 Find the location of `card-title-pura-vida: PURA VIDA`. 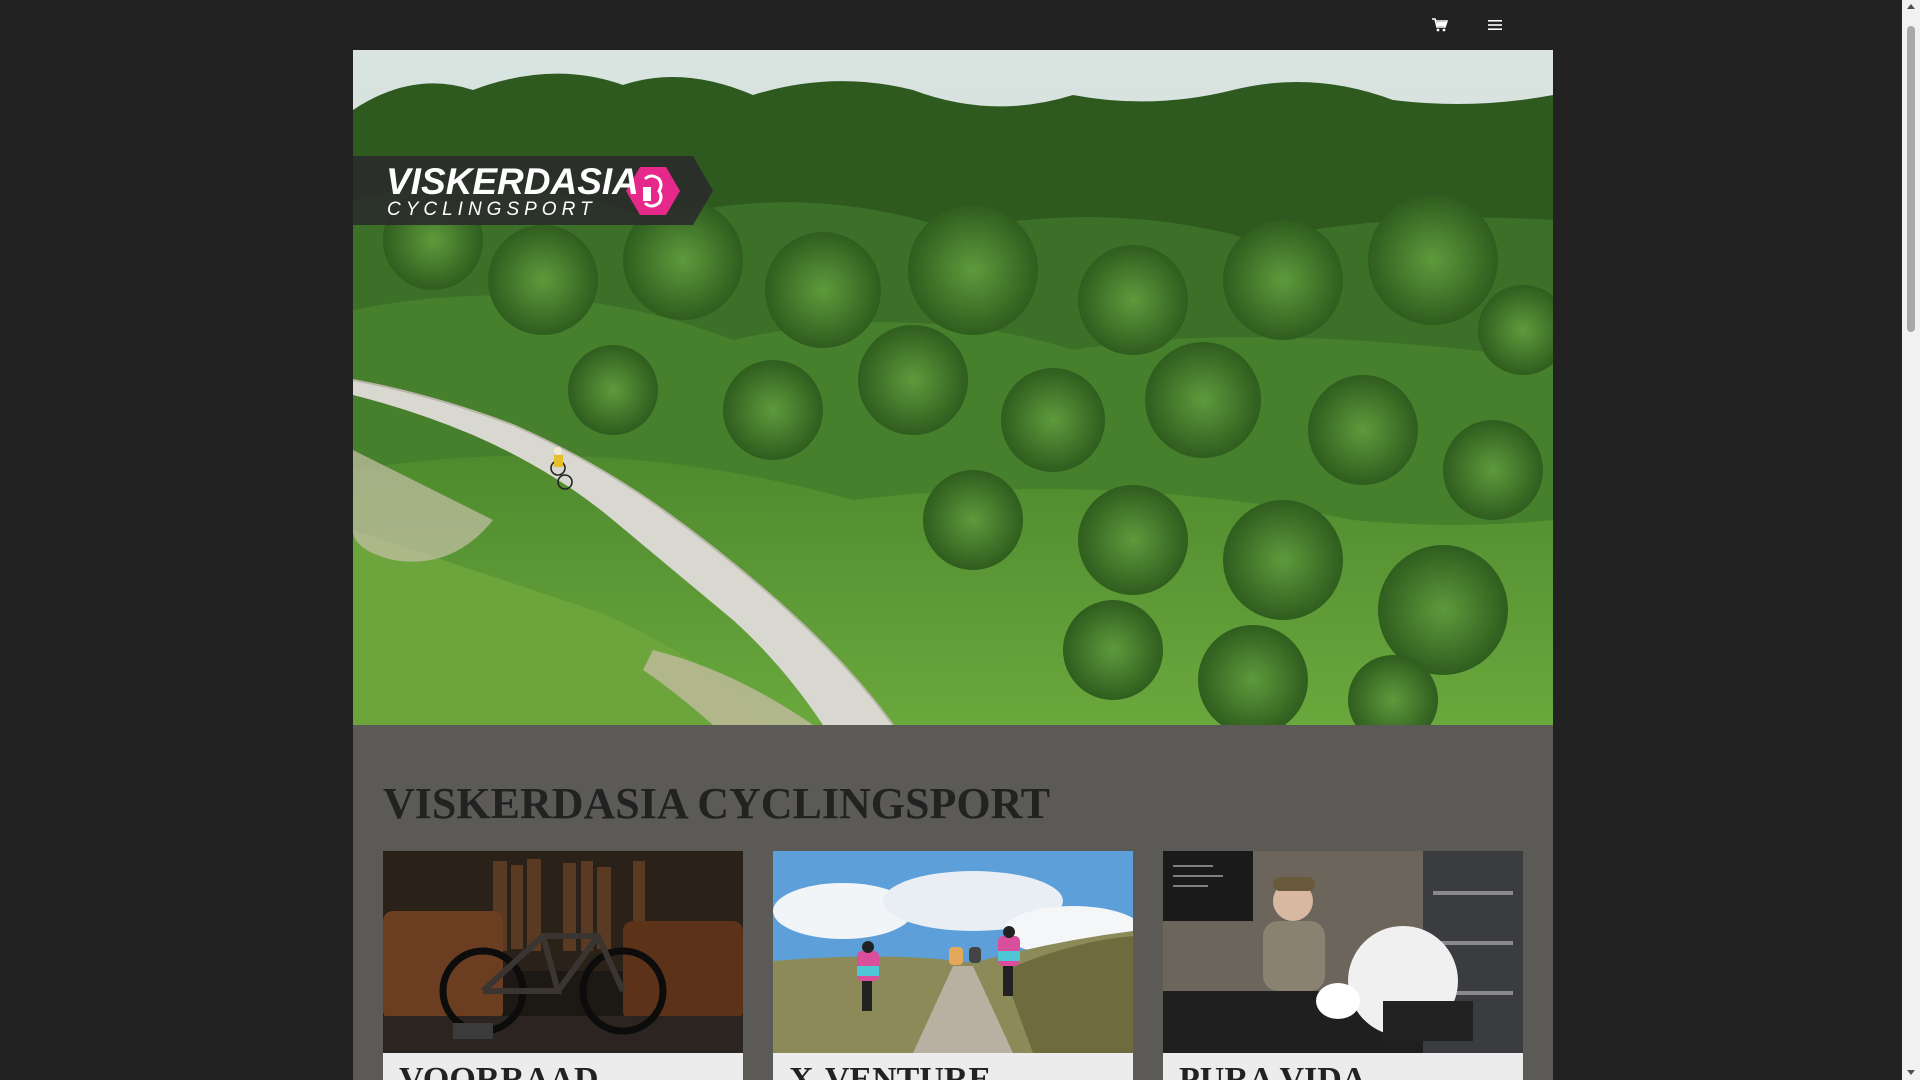

card-title-pura-vida: PURA VIDA is located at coordinates (1273, 1070).